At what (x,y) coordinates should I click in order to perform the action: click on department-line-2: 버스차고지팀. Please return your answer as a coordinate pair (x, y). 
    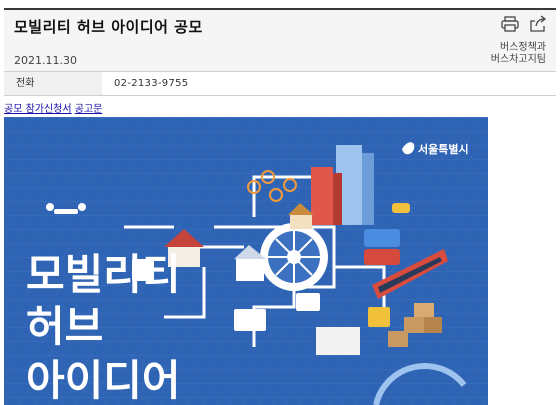
    Looking at the image, I should click on (518, 59).